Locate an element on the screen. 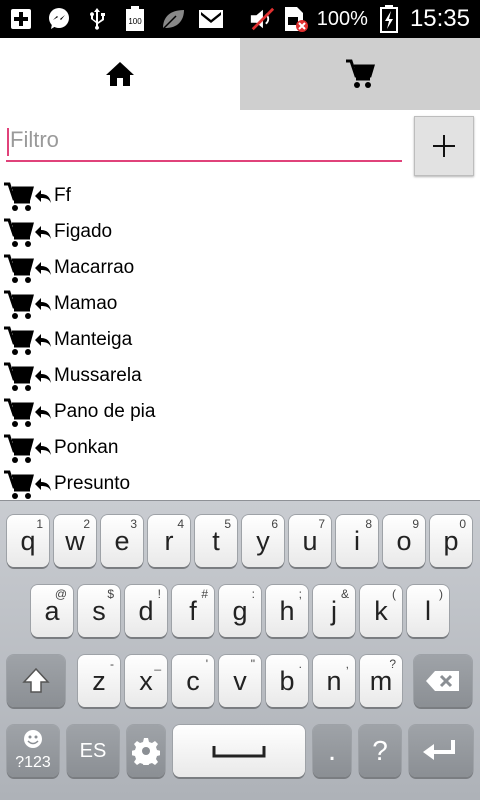 The width and height of the screenshot is (480, 800). enter-key is located at coordinates (441, 751).